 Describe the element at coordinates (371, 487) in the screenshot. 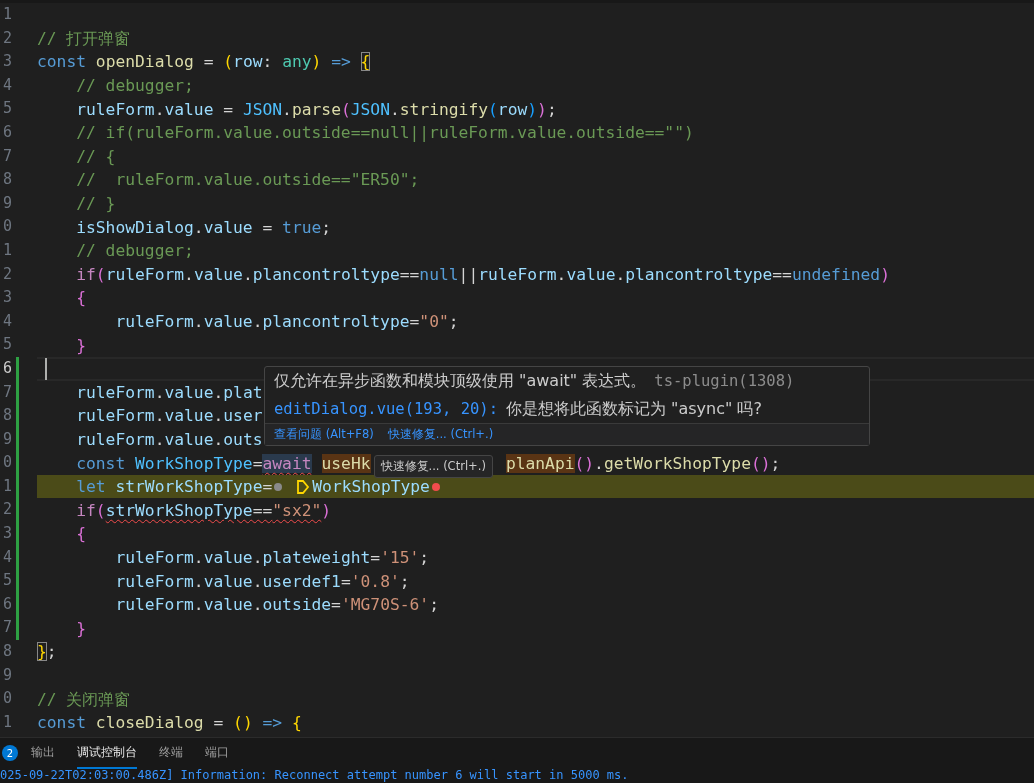

I see `code-line: WorkShopType` at that location.